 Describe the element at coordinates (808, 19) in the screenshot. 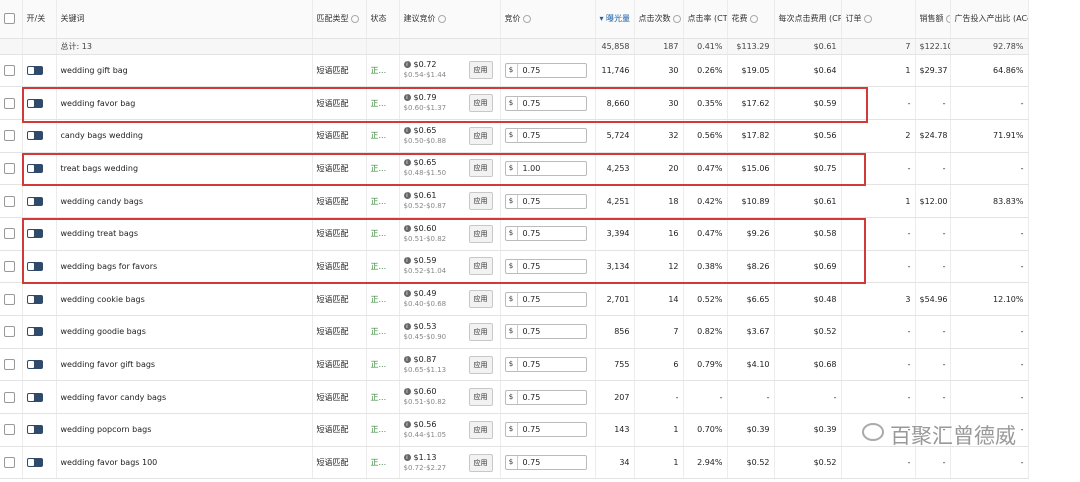

I see `col-cpc: 每次点击费用 (CPC)` at that location.